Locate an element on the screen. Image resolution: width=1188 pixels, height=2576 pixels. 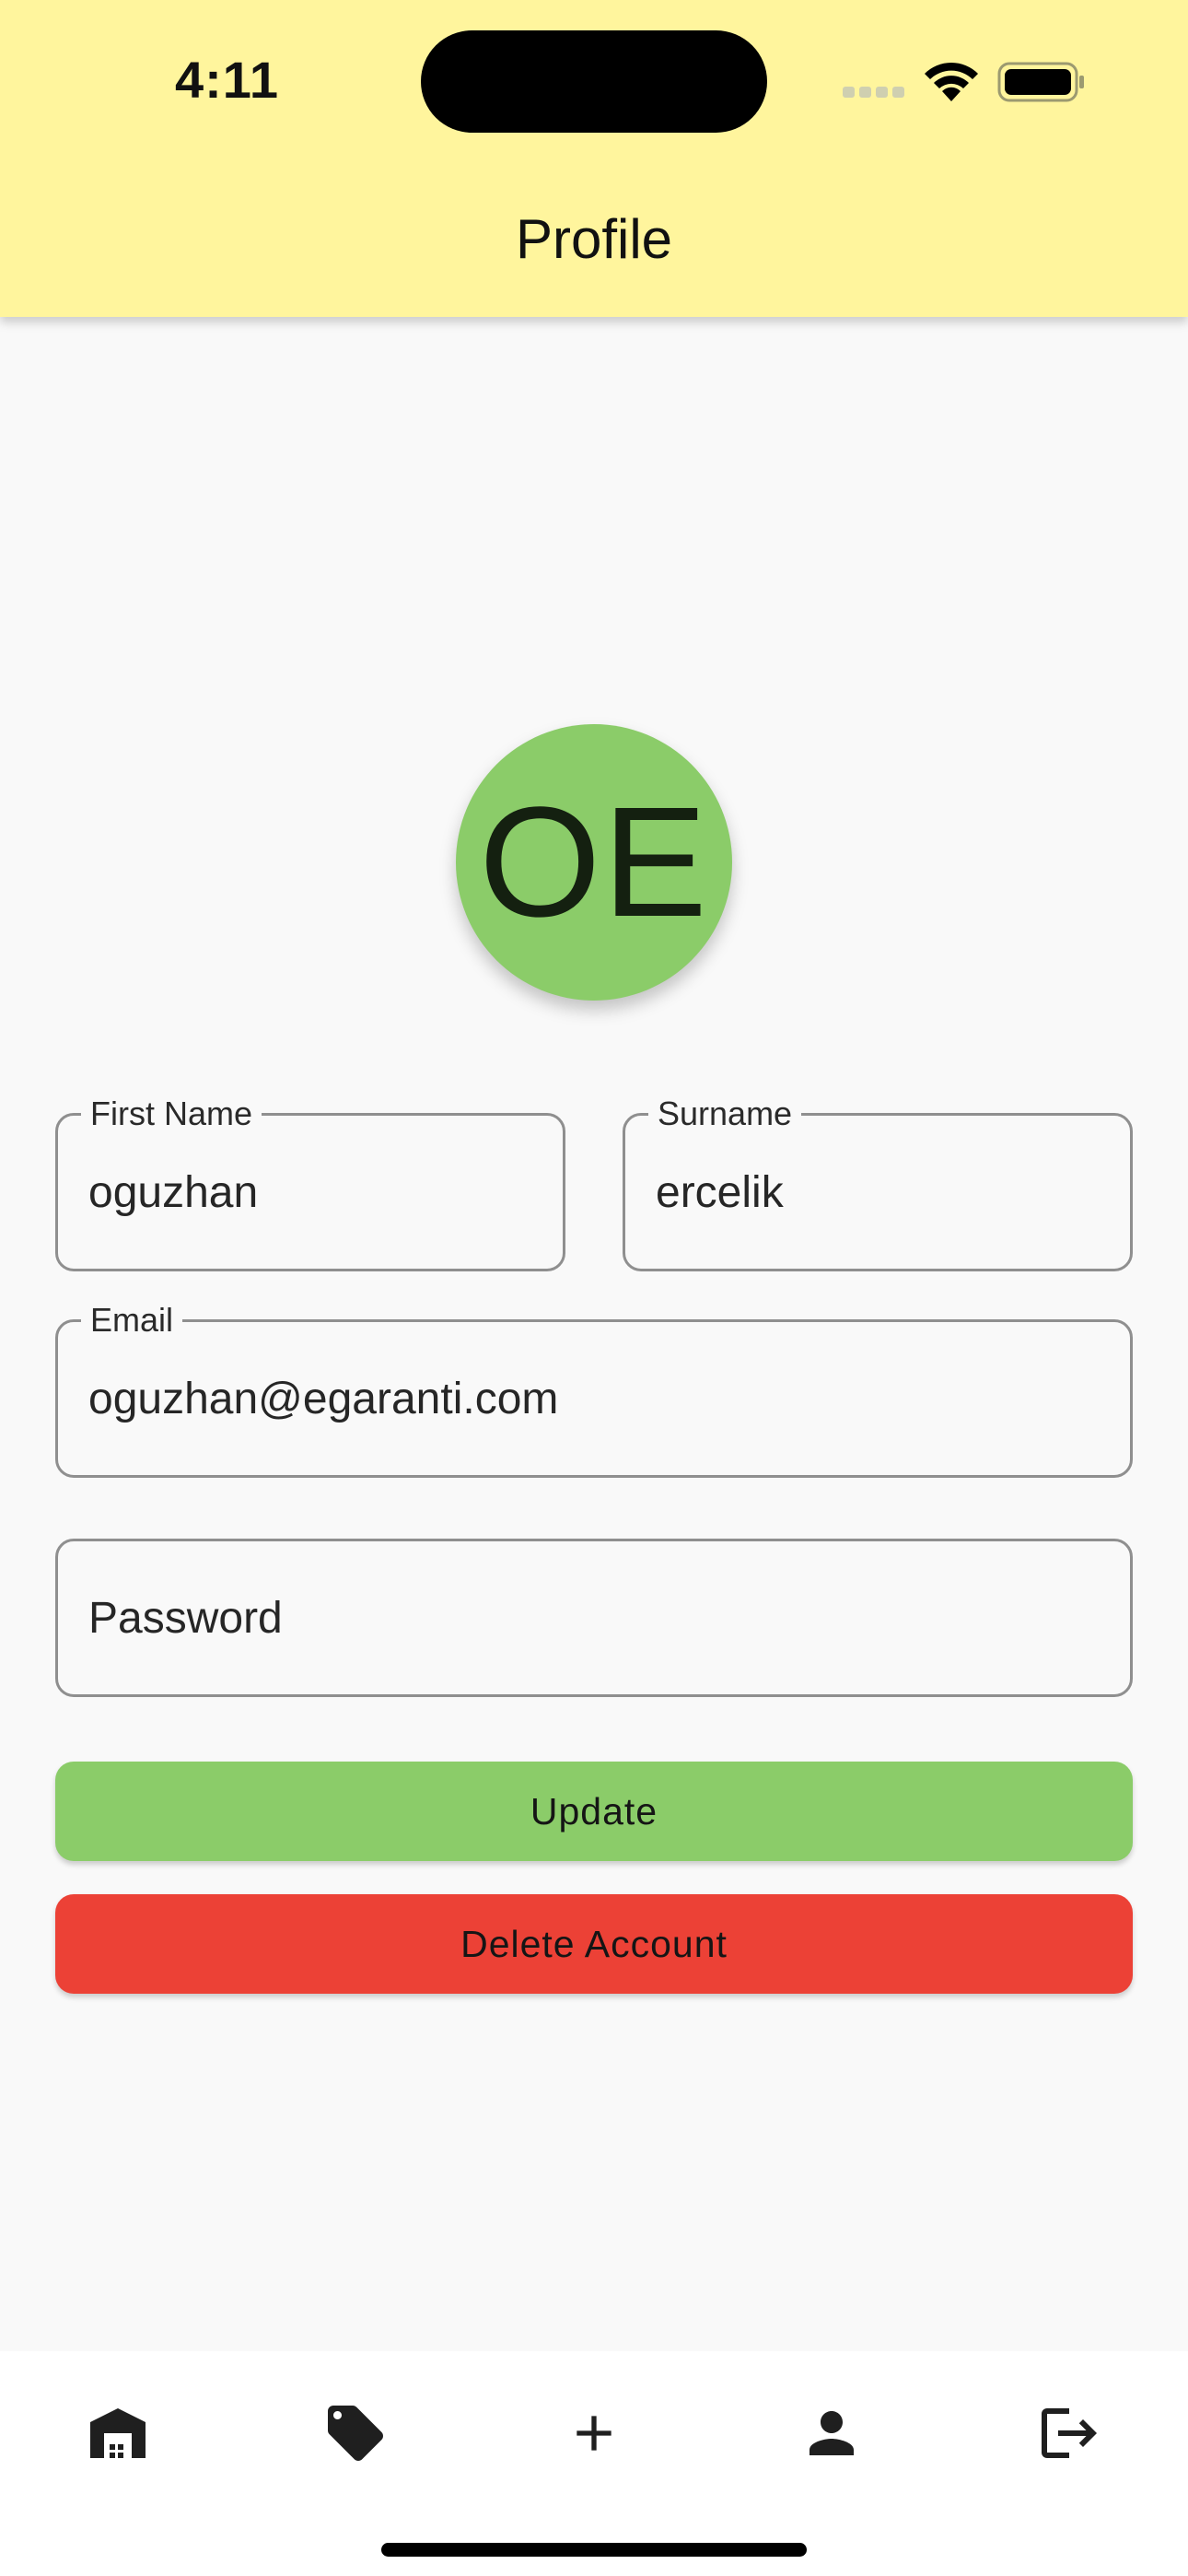
nav-logout is located at coordinates (1069, 2433).